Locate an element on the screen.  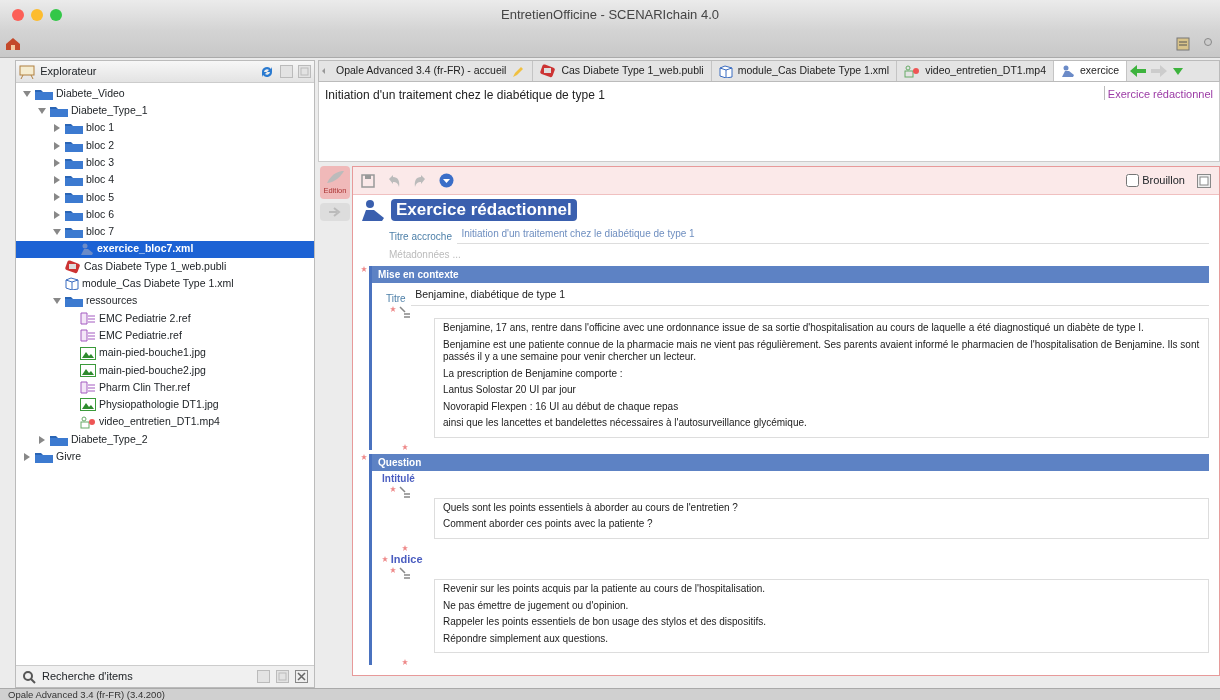
hook-title-field: Initiation d'un traitement chez le diabétique de type 1 is located at coordinates (833, 233).